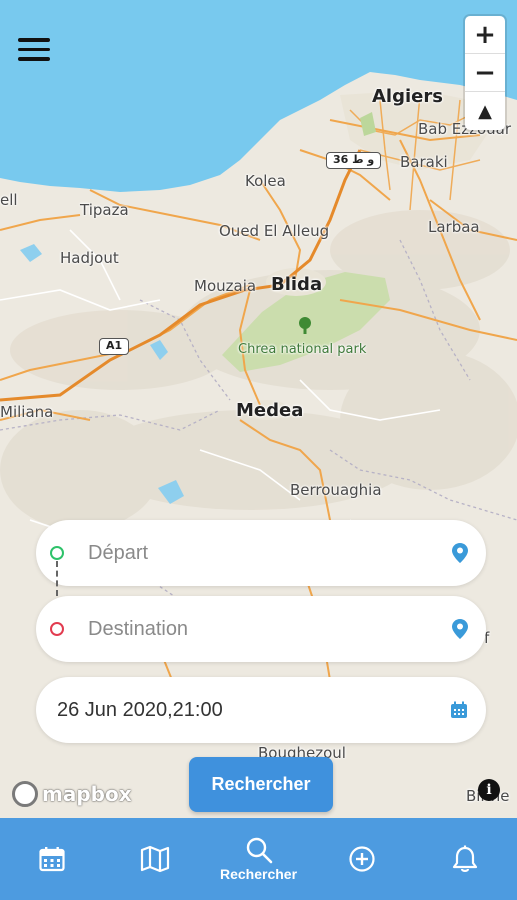 The width and height of the screenshot is (517, 900). What do you see at coordinates (485, 35) in the screenshot?
I see `zoom-in-button: +` at bounding box center [485, 35].